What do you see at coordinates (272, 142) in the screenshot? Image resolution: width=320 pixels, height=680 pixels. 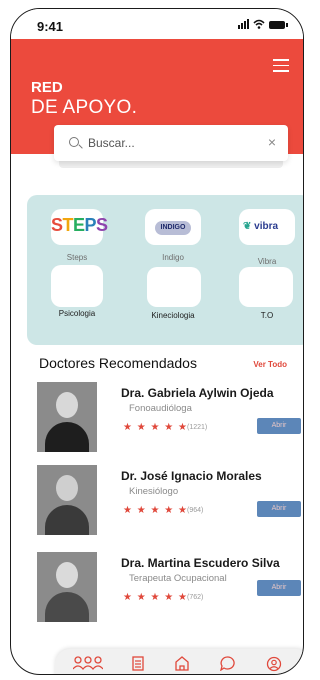 I see `x-icon: ×` at bounding box center [272, 142].